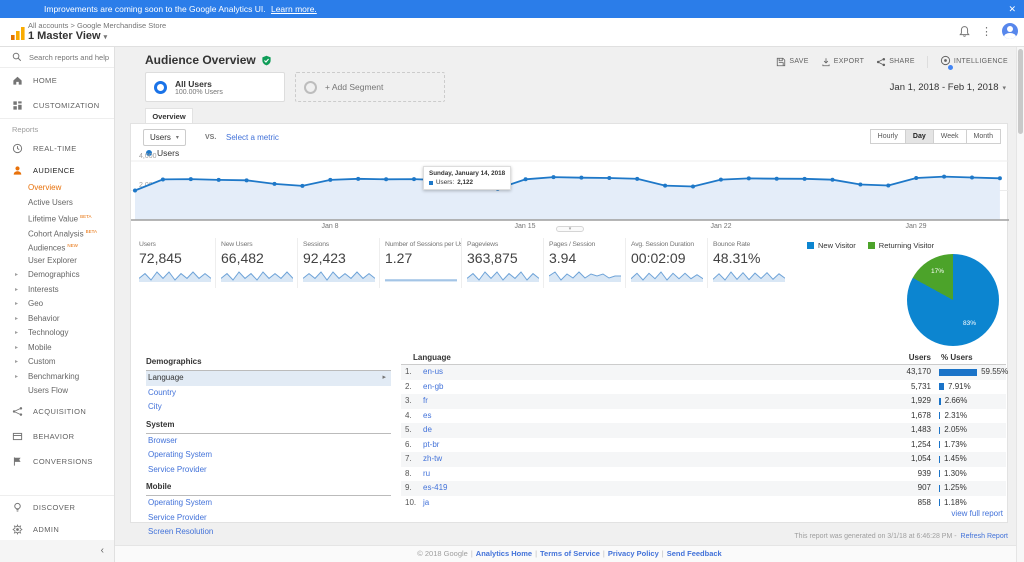 The image size is (1024, 562). What do you see at coordinates (57, 148) in the screenshot?
I see `sidebar-item-realtime: REAL-TIME` at bounding box center [57, 148].